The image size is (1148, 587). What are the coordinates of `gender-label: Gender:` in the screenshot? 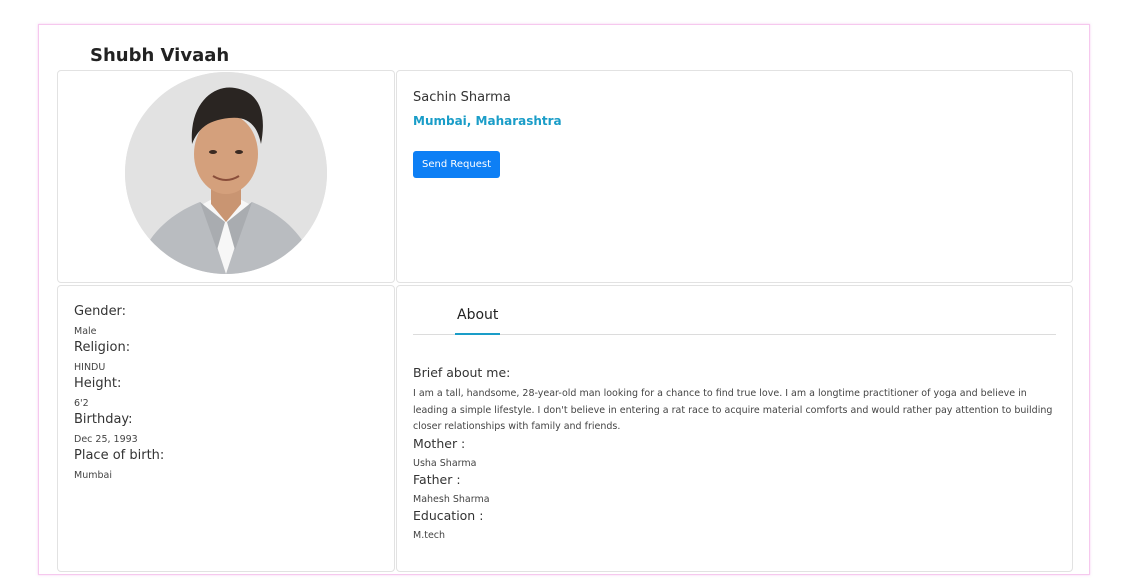 It's located at (100, 311).